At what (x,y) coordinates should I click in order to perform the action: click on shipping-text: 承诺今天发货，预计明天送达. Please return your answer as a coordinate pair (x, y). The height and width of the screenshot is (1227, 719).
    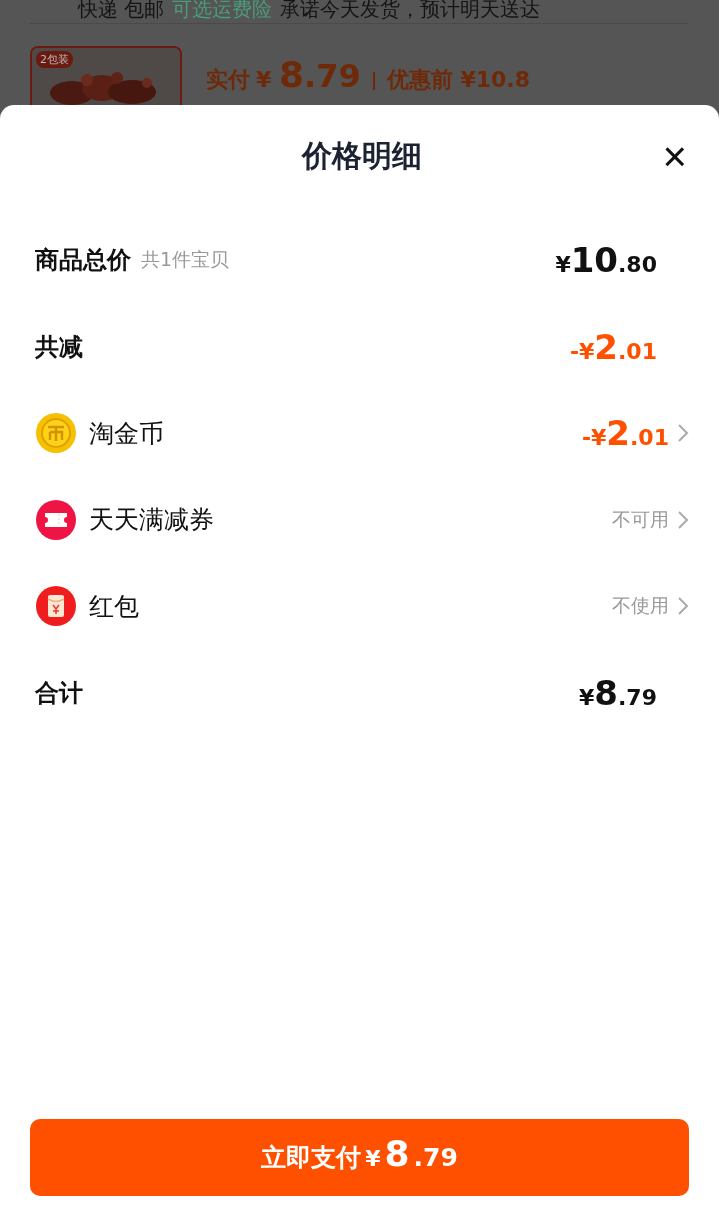
    Looking at the image, I should click on (410, 11).